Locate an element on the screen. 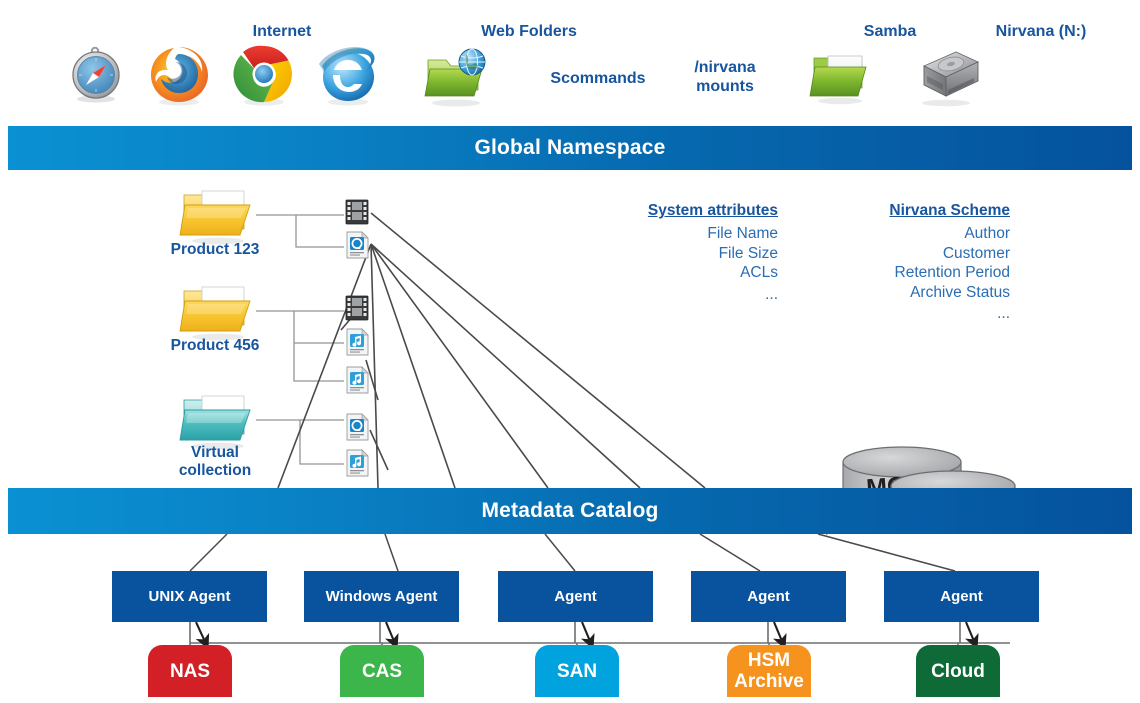 The height and width of the screenshot is (703, 1140). storage-label: NAS is located at coordinates (190, 671).